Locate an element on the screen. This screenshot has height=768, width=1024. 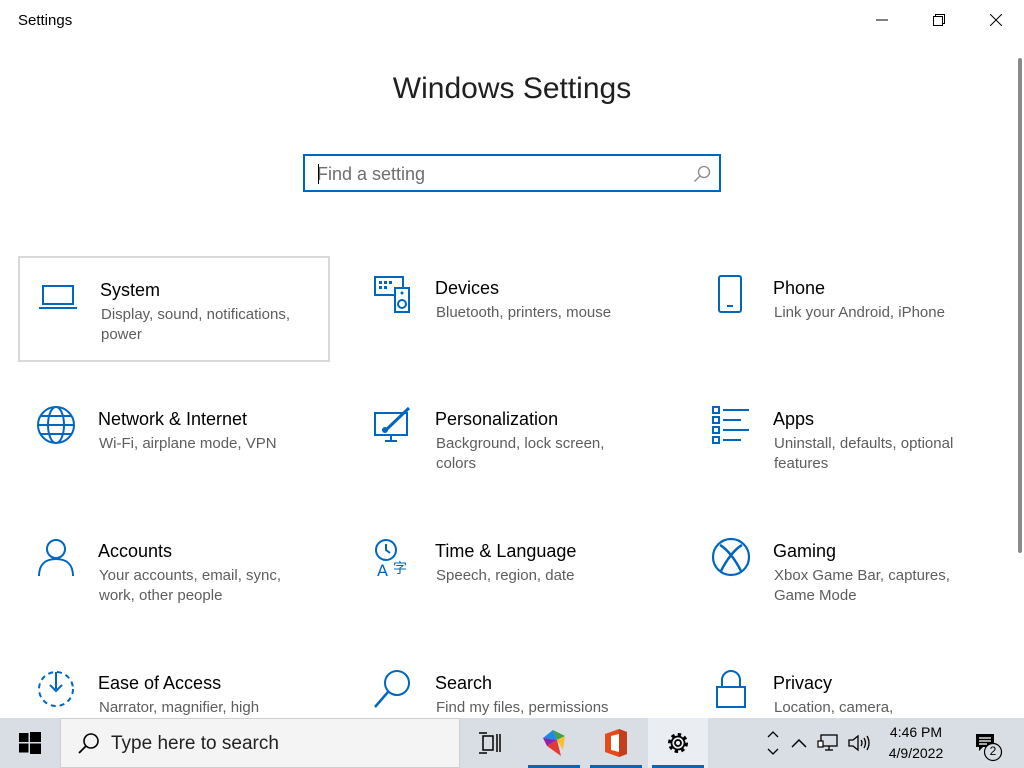
tile-title: Accounts is located at coordinates (135, 551).